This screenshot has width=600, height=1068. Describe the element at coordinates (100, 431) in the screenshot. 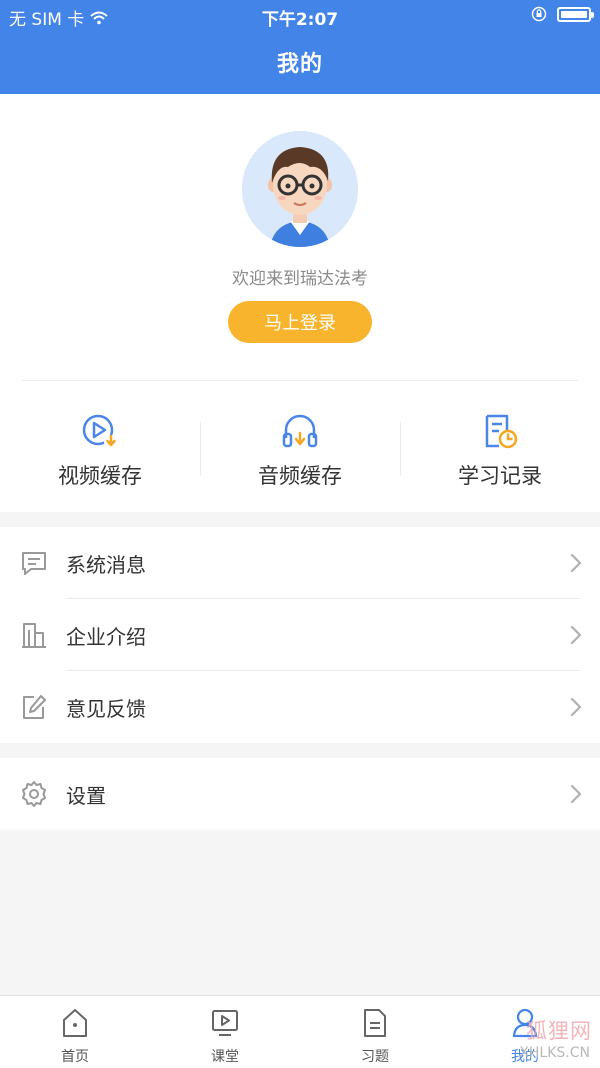

I see `video-download-icon` at that location.